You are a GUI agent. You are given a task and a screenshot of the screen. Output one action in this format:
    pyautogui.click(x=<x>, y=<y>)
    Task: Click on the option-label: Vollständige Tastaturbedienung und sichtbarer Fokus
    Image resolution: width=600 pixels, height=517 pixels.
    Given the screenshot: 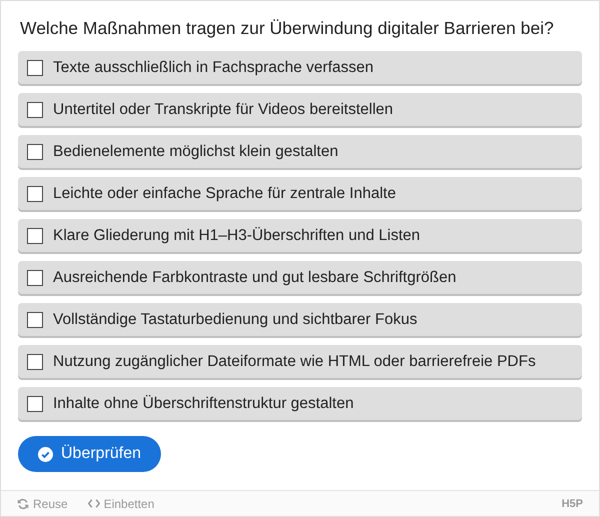 What is the action you would take?
    pyautogui.click(x=235, y=319)
    